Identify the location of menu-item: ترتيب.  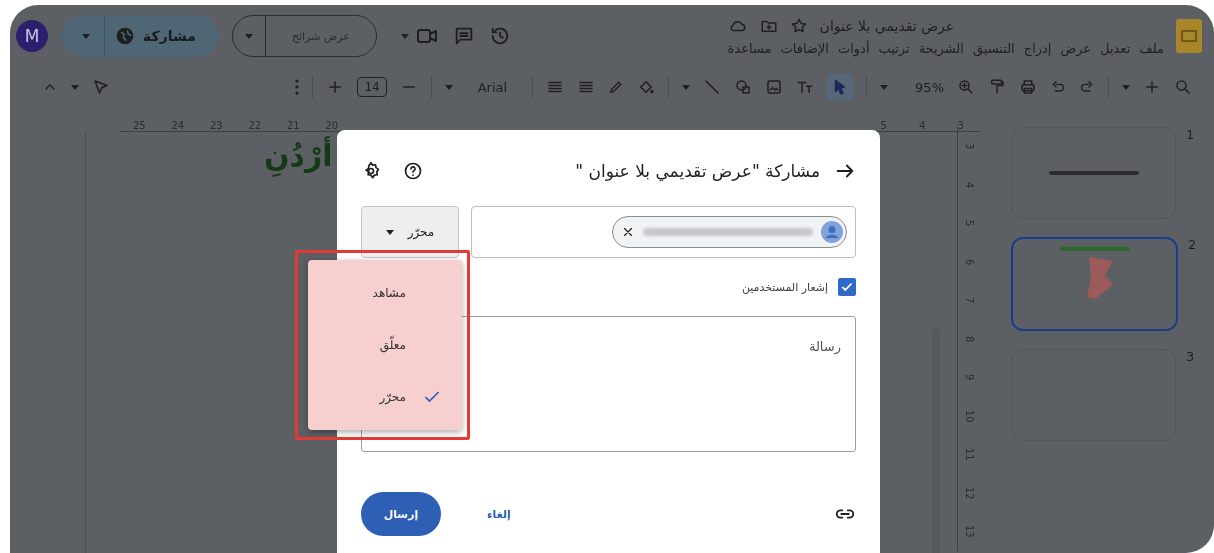
(894, 48).